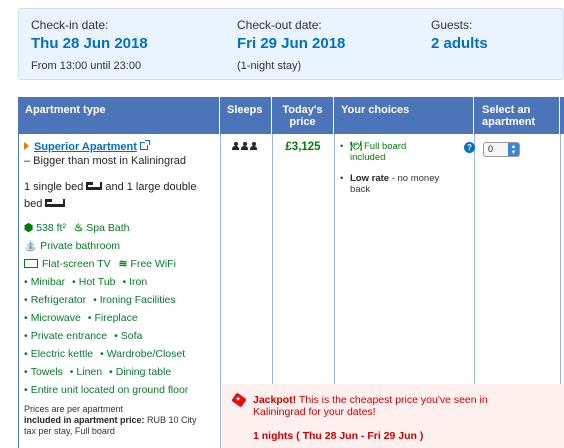 The width and height of the screenshot is (564, 448). What do you see at coordinates (31, 246) in the screenshot?
I see `shower-icon: ⛲` at bounding box center [31, 246].